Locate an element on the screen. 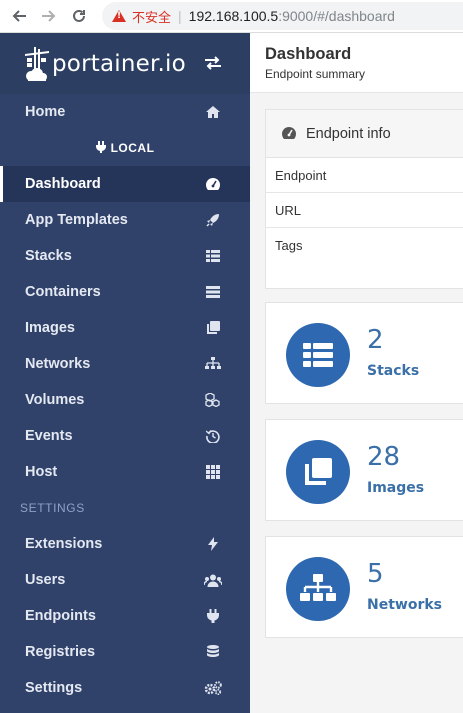  browser-toolbar: 不安全 | 192.168.100.5:9000/#/dashboard is located at coordinates (231, 16).